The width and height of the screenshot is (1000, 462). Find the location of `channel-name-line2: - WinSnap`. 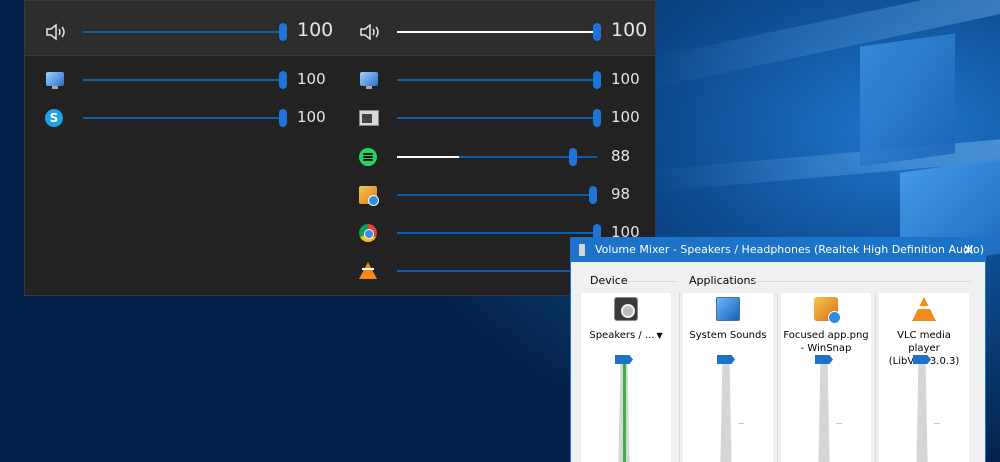

channel-name-line2: - WinSnap is located at coordinates (826, 348).